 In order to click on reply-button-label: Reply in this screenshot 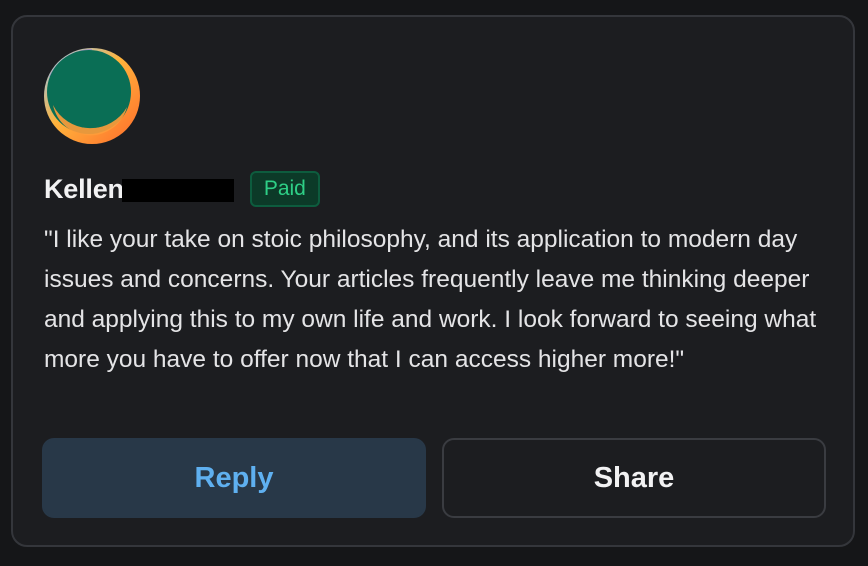, I will do `click(234, 477)`.